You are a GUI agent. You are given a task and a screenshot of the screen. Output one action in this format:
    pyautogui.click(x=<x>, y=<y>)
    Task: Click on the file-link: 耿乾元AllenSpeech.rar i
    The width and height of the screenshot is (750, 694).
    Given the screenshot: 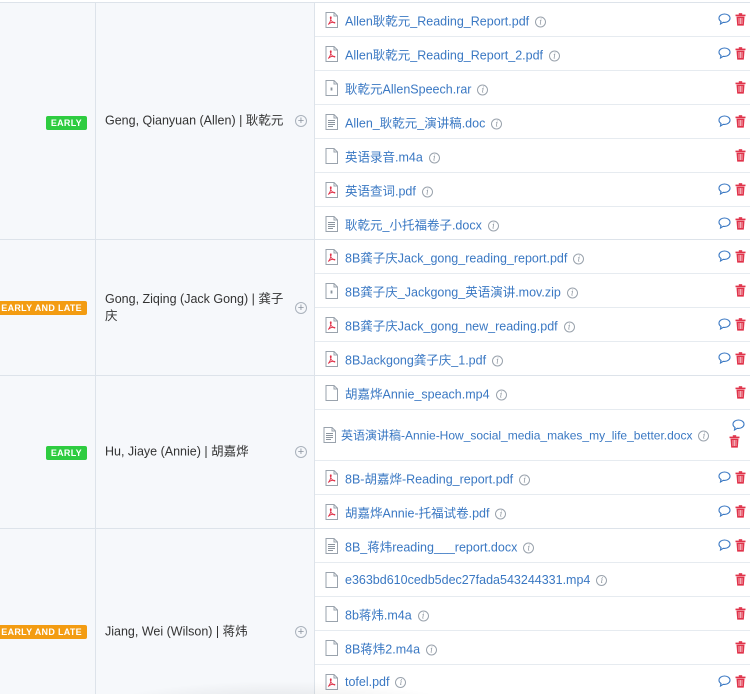 What is the action you would take?
    pyautogui.click(x=417, y=87)
    